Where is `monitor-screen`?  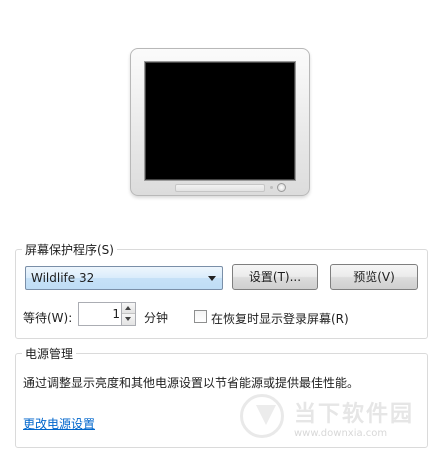 monitor-screen is located at coordinates (220, 121).